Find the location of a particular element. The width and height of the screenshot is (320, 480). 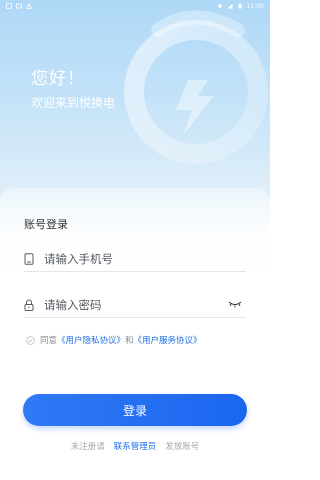

greeting-subtitle: 欢迎来到悦换电 is located at coordinates (73, 103).